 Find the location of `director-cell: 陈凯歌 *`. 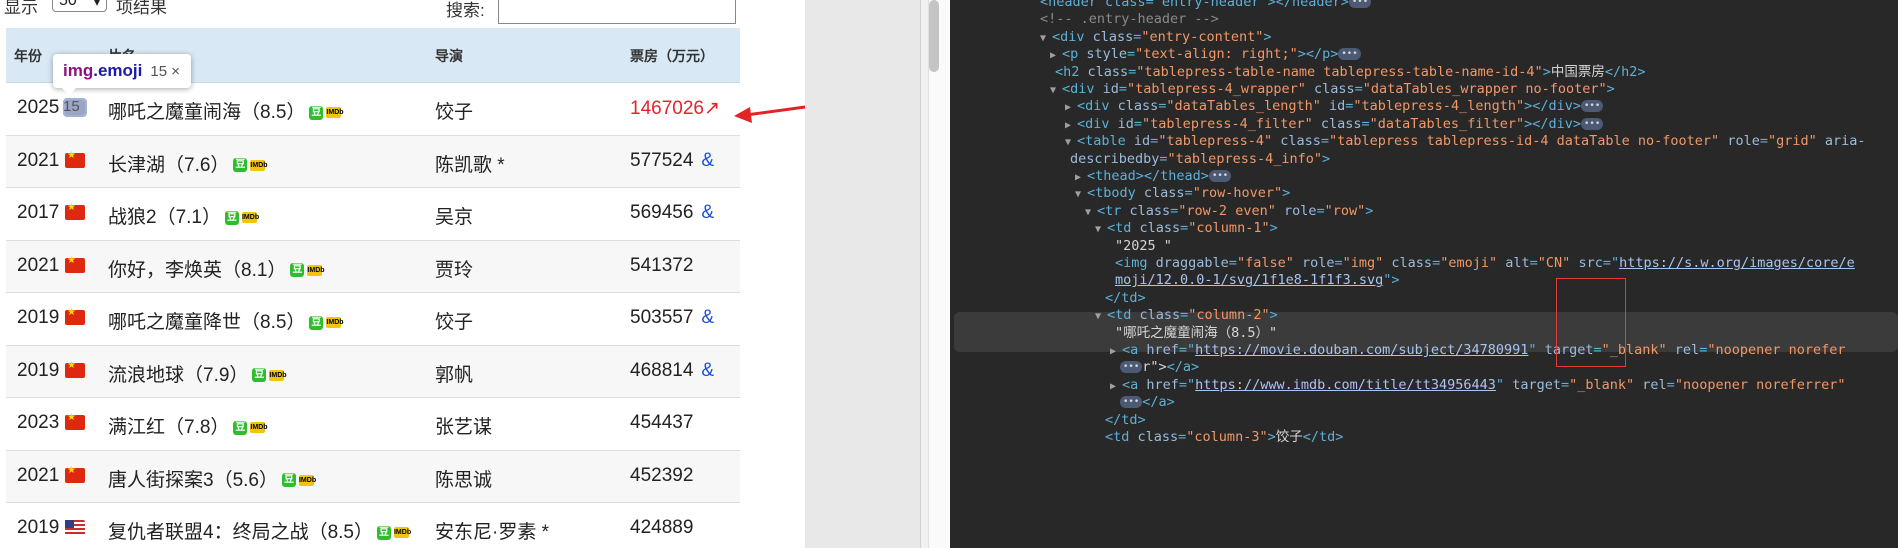

director-cell: 陈凯歌 * is located at coordinates (470, 165).